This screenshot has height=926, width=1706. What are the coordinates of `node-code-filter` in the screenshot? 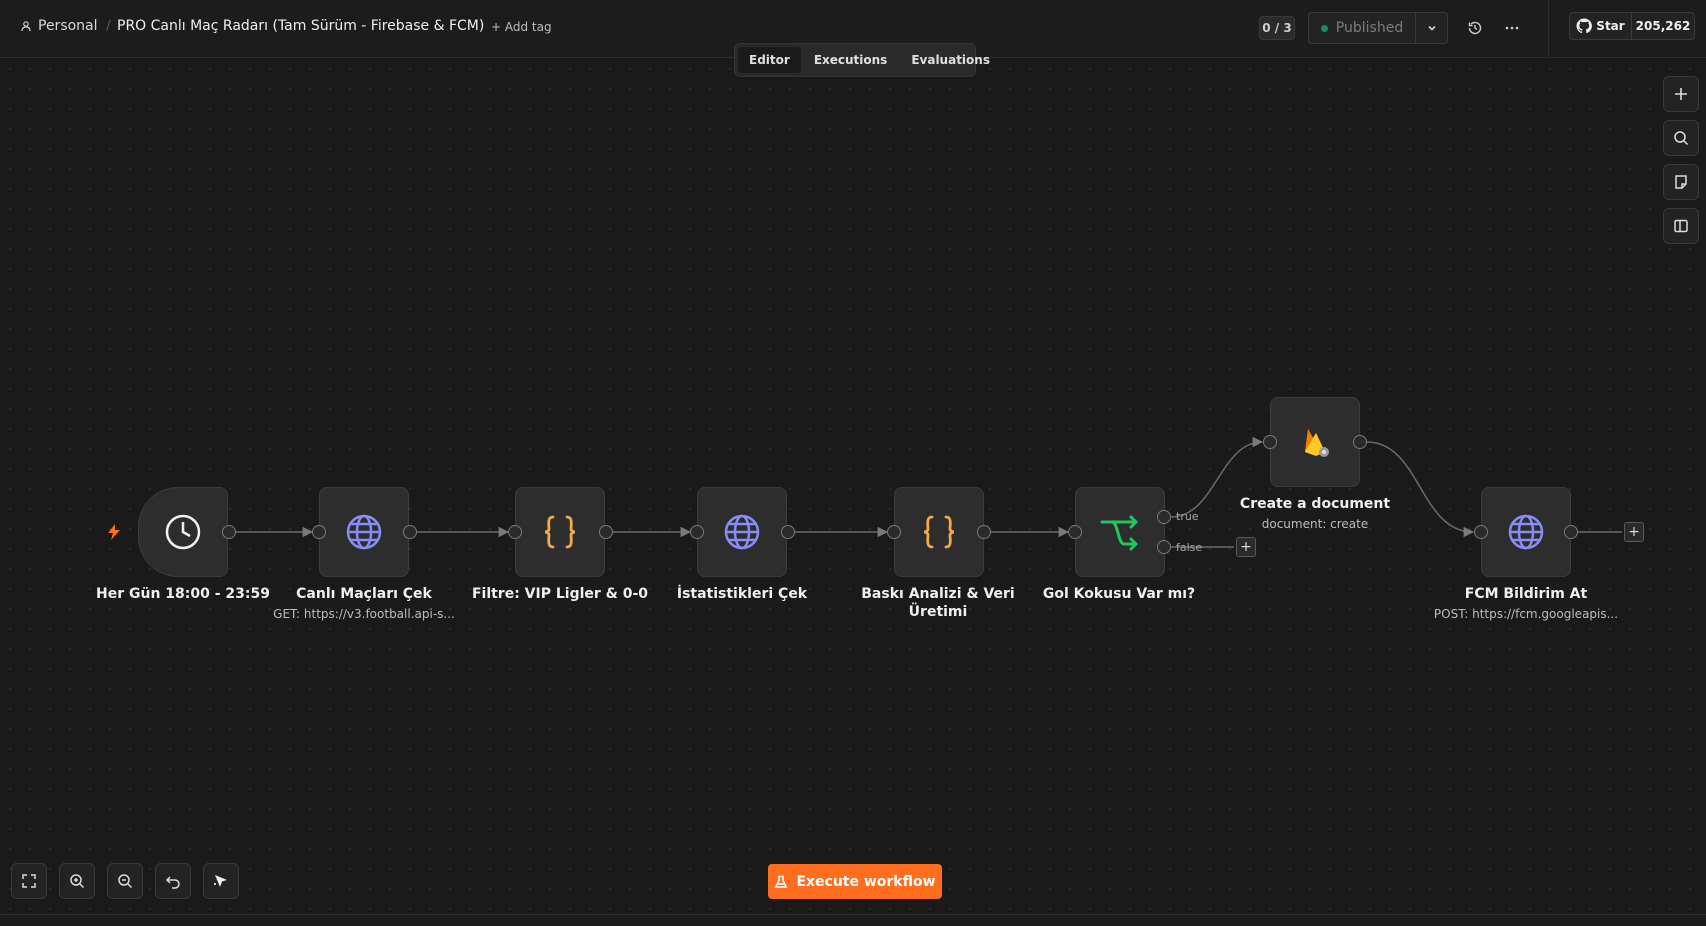 It's located at (560, 532).